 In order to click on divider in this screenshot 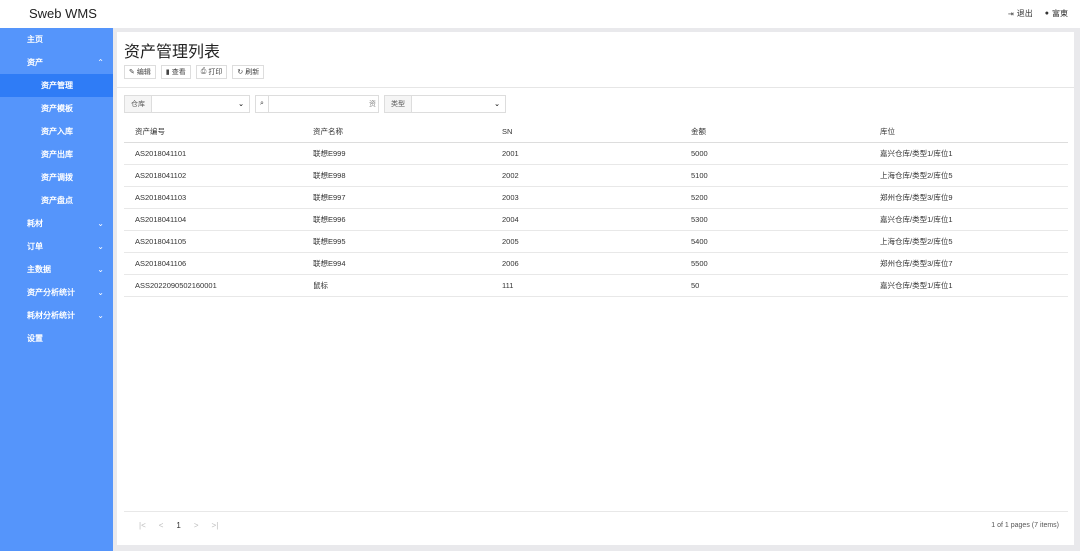, I will do `click(595, 87)`.